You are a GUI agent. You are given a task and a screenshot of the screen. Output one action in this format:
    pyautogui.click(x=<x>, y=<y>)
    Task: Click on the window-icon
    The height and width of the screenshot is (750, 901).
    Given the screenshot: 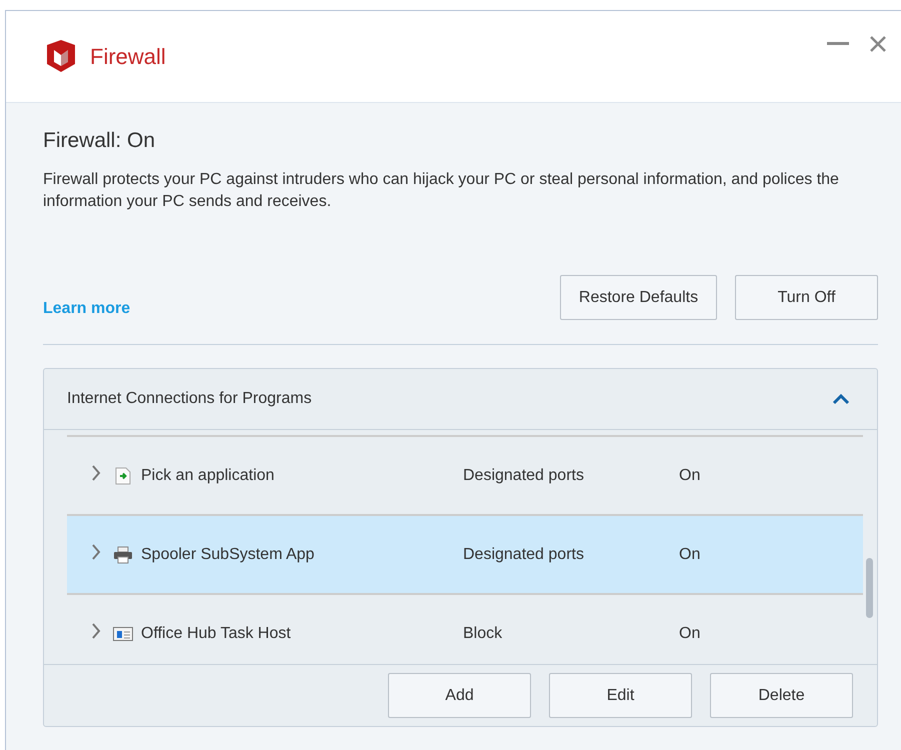 What is the action you would take?
    pyautogui.click(x=123, y=634)
    